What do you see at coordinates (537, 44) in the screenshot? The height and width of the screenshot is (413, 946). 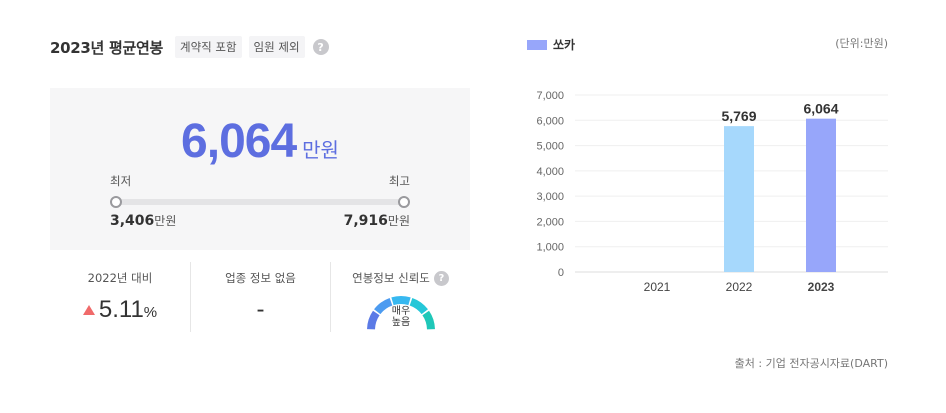 I see `legend-swatch` at bounding box center [537, 44].